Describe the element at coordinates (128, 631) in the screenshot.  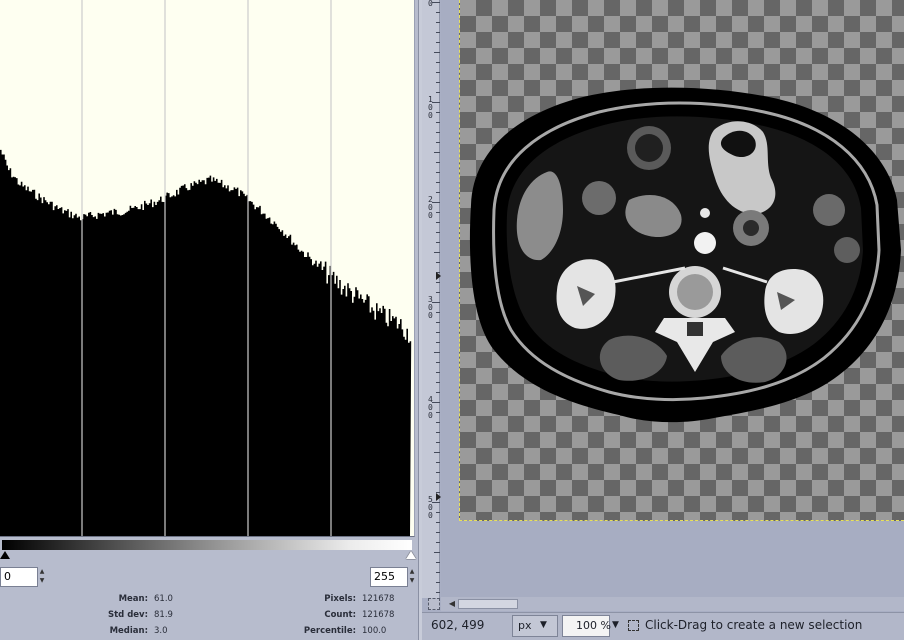
I see `stat-median-label: Median:` at that location.